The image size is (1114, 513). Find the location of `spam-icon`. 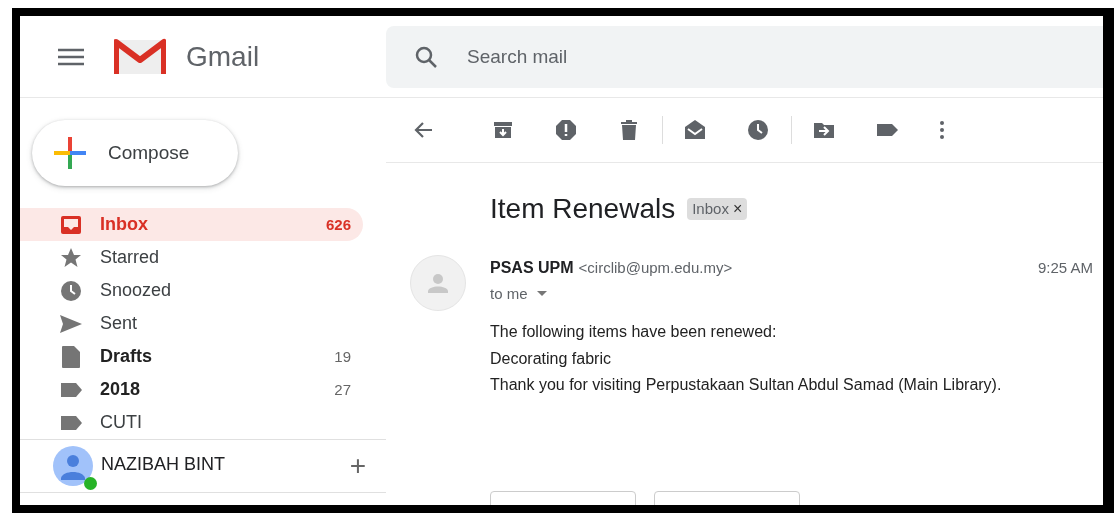

spam-icon is located at coordinates (566, 130).